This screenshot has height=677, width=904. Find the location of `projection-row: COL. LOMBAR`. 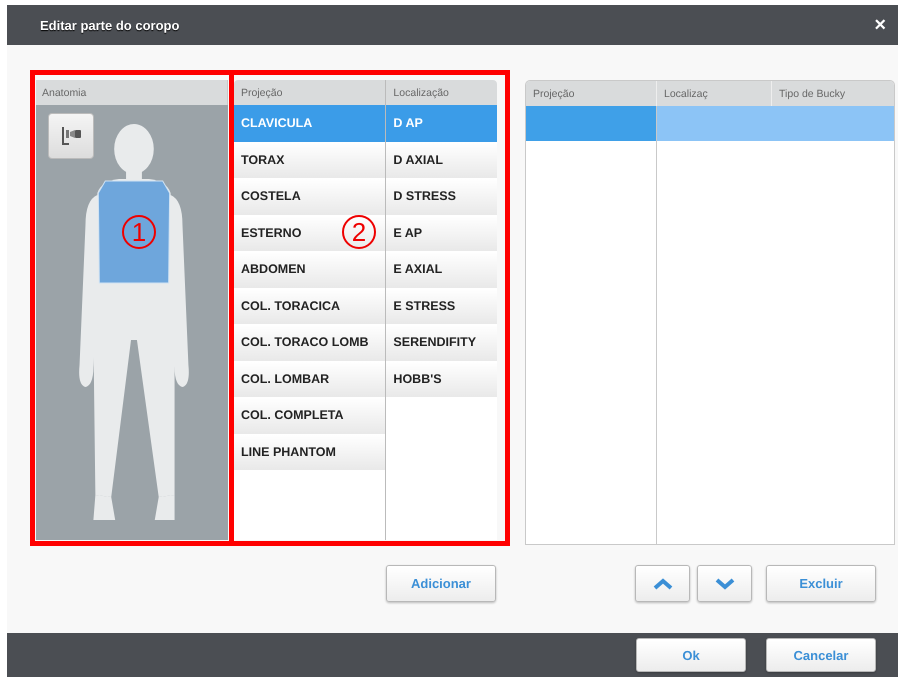

projection-row: COL. LOMBAR is located at coordinates (310, 378).